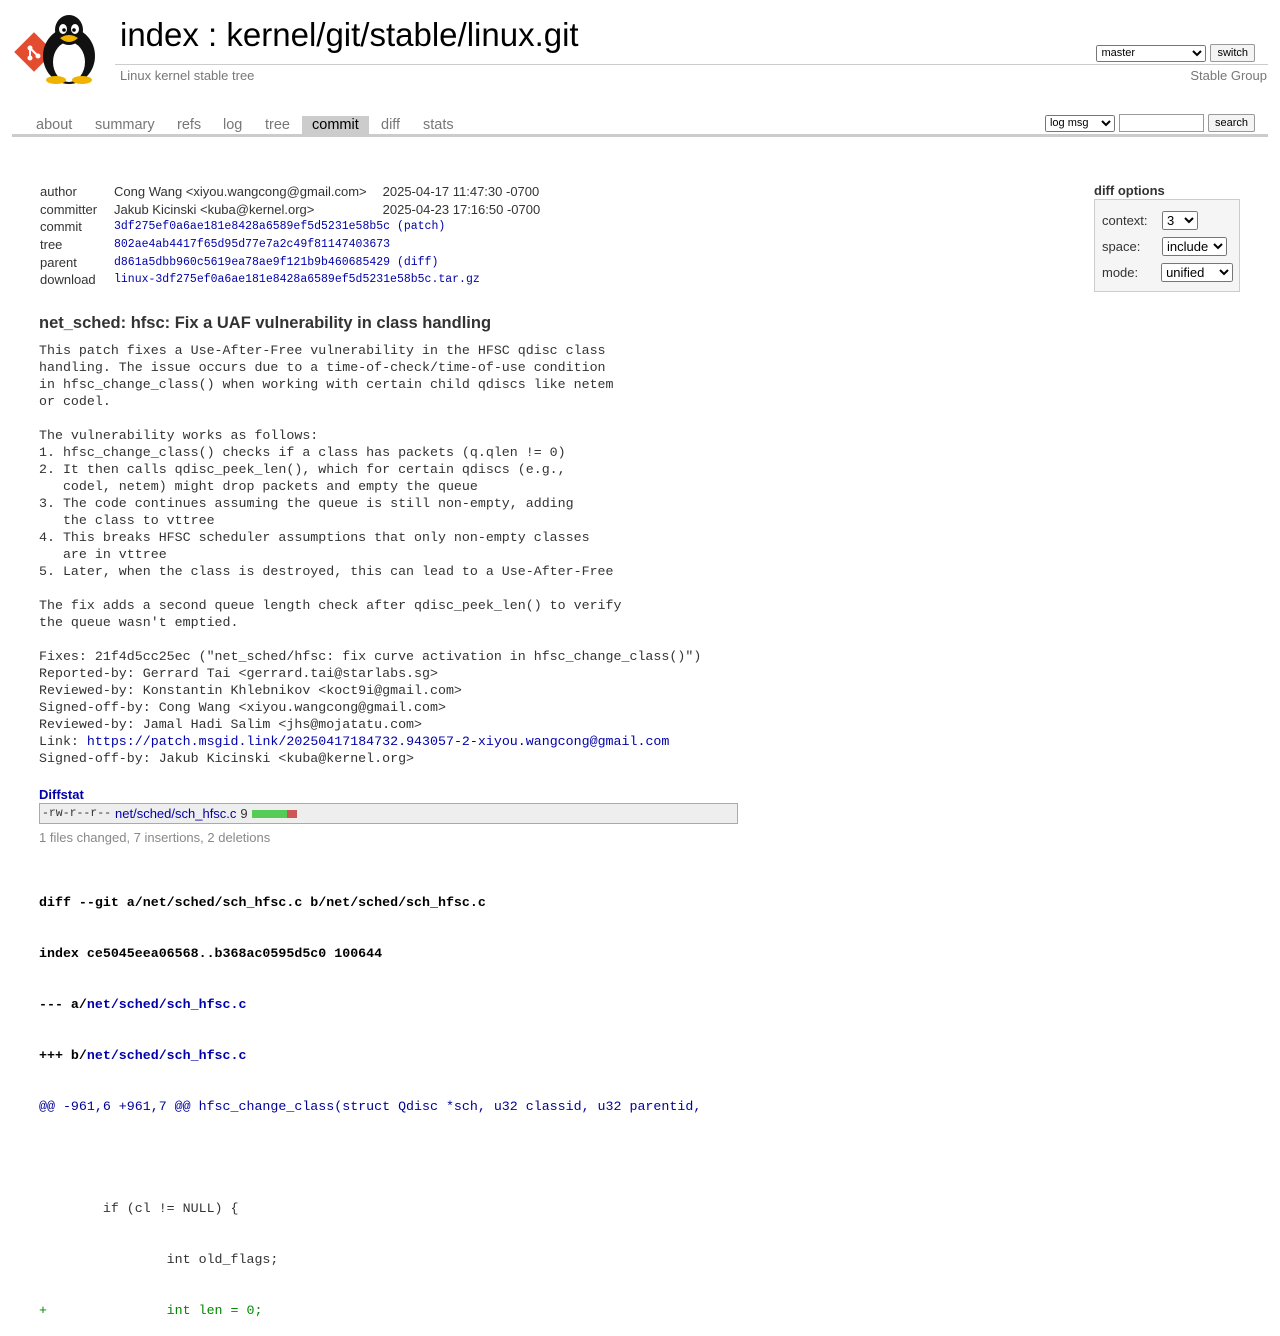 Image resolution: width=1280 pixels, height=1336 pixels. Describe the element at coordinates (252, 226) in the screenshot. I see `commit-sha-link: 3df275ef0a6ae181e8428a6589ef5d5231e58b5c` at that location.